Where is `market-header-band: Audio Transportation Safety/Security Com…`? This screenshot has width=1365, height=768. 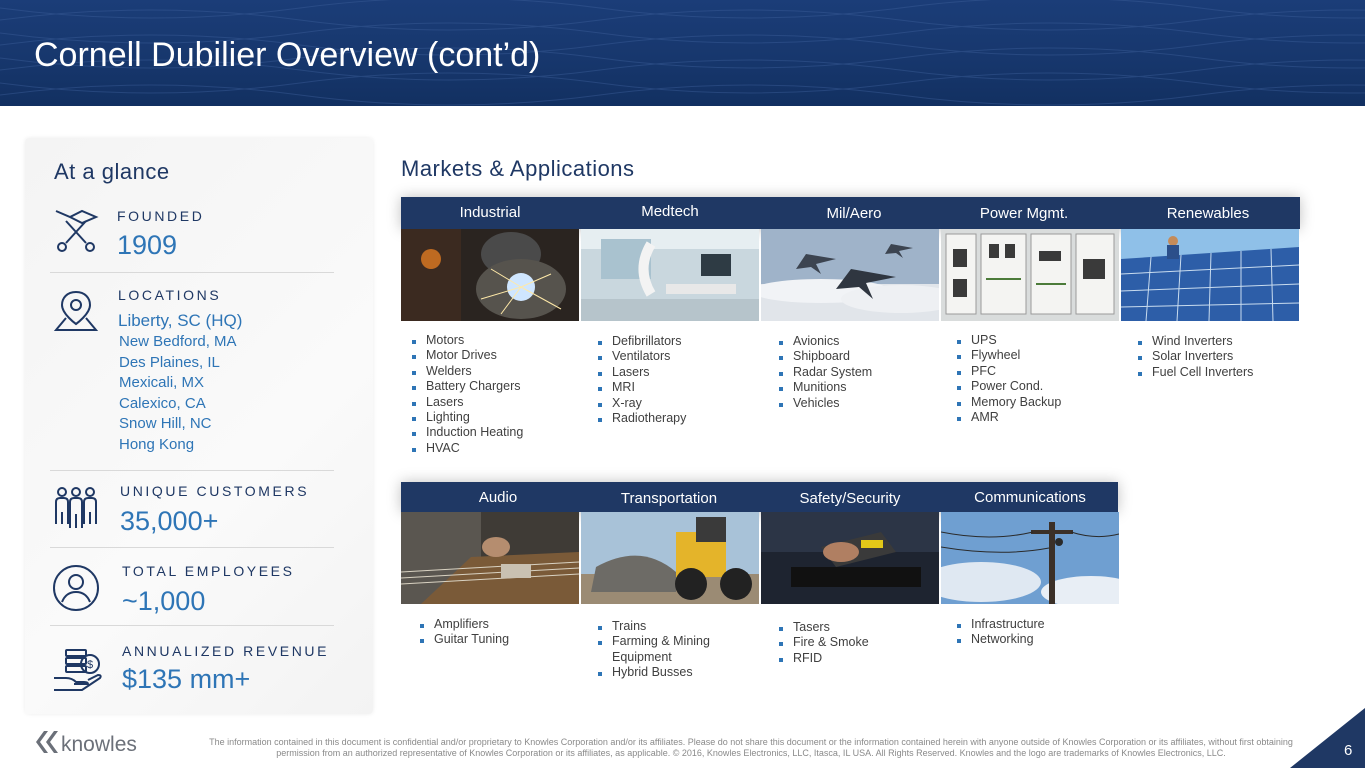
market-header-band: Audio Transportation Safety/Security Com… is located at coordinates (759, 497).